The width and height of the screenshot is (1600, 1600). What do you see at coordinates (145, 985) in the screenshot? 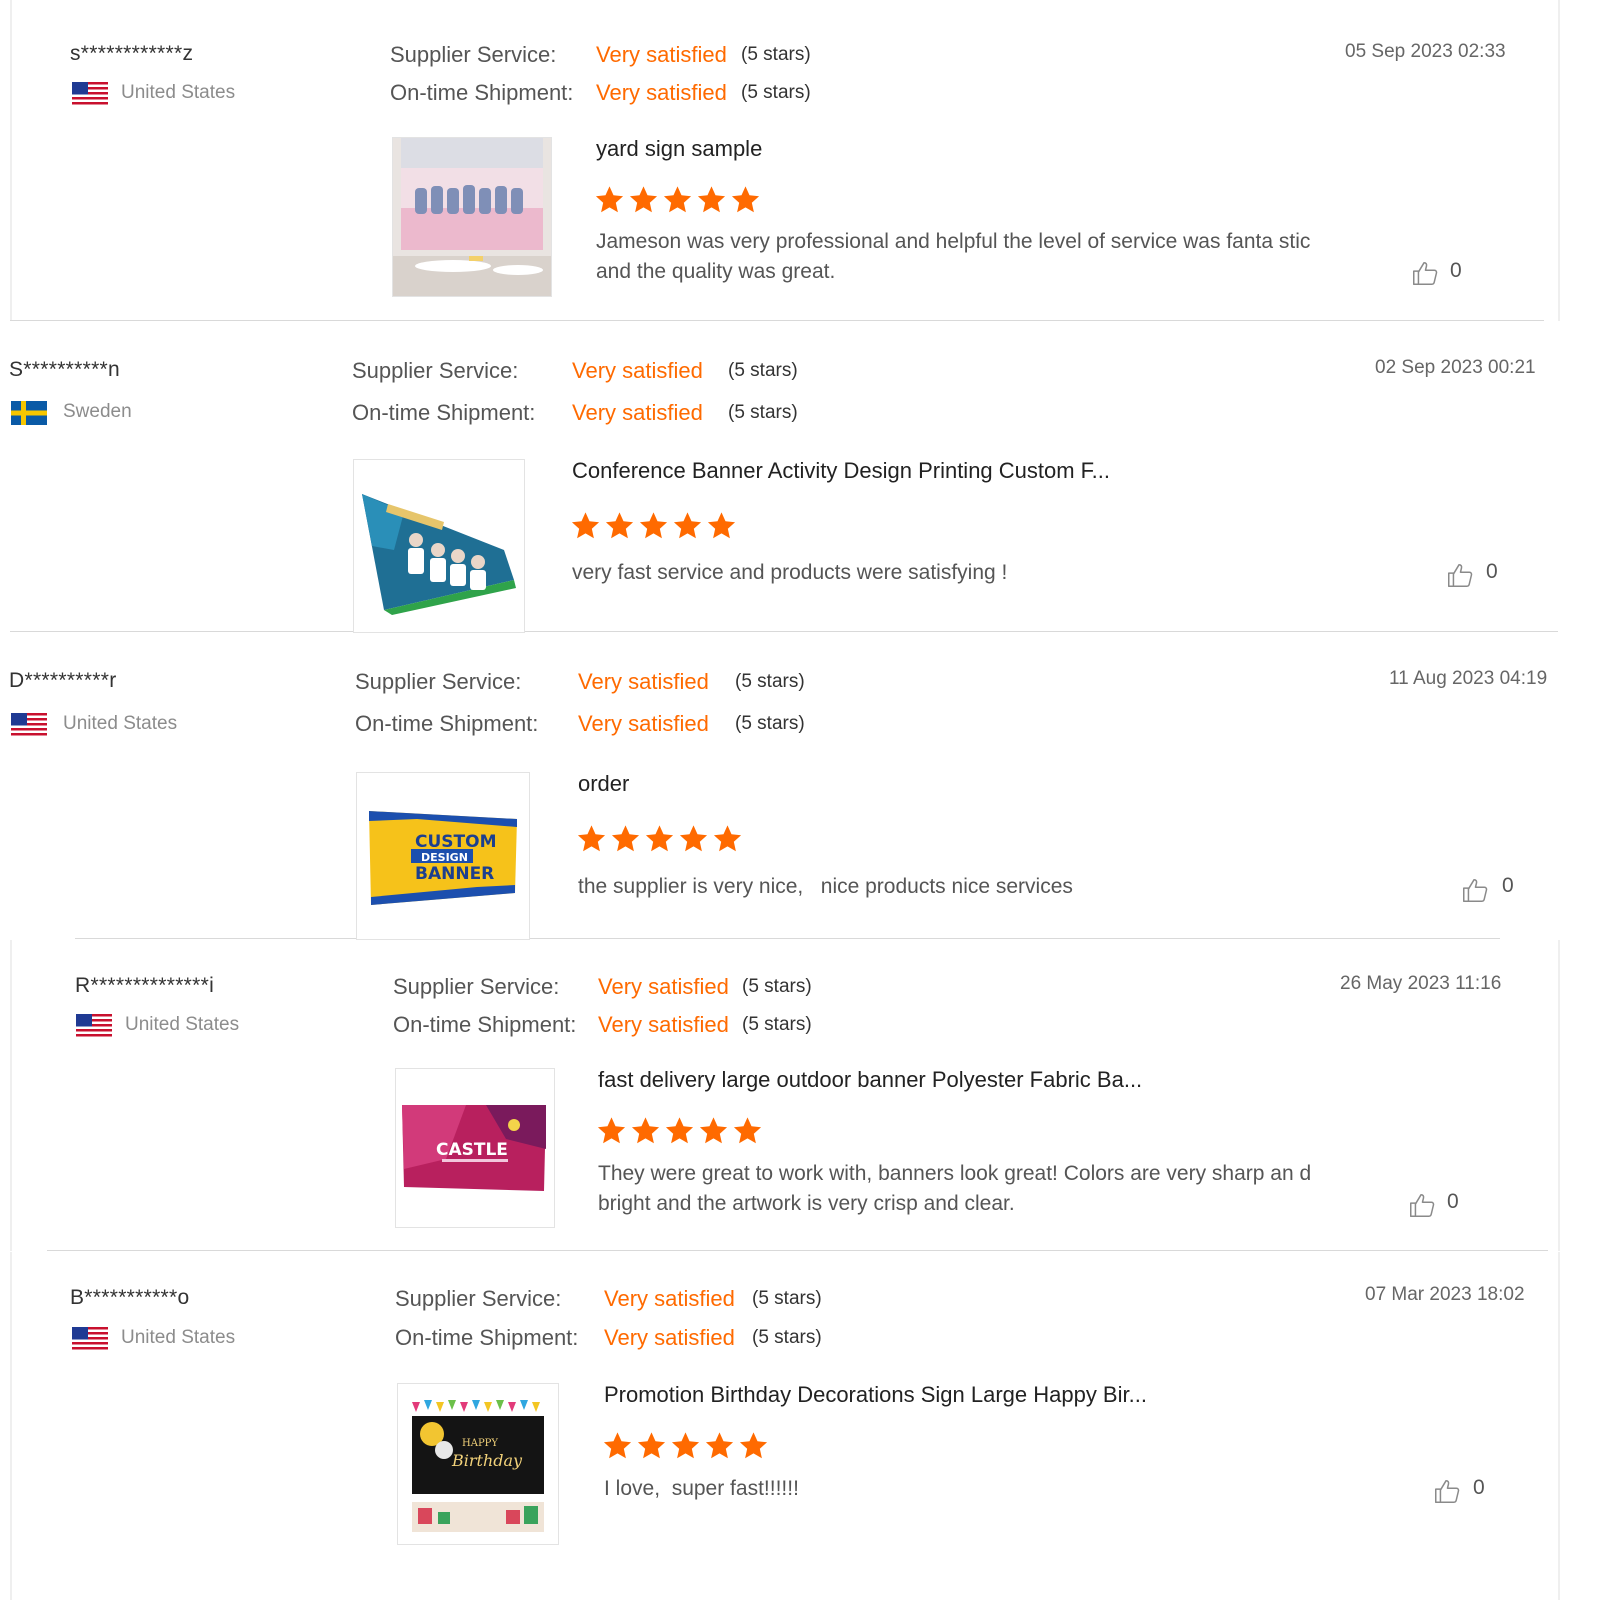
I see `reviewer-name: R**************i` at bounding box center [145, 985].